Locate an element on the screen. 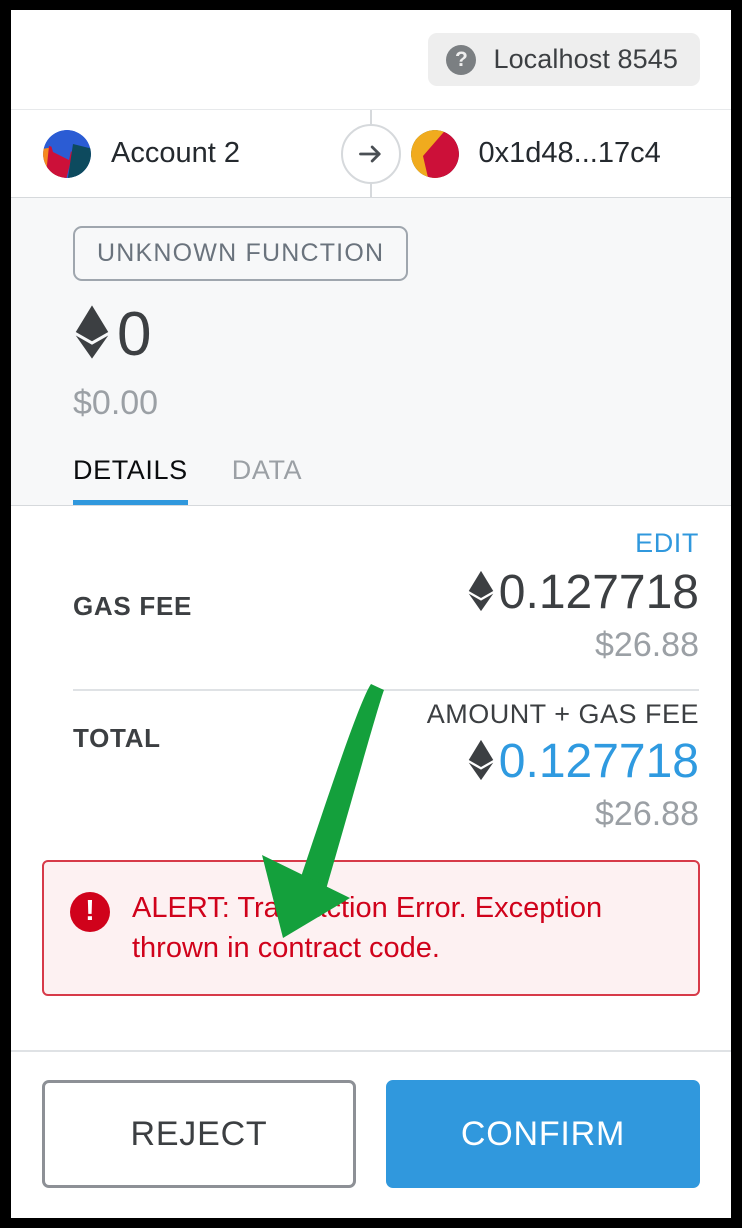 Image resolution: width=742 pixels, height=1228 pixels. sender-account-name: Account 2 is located at coordinates (175, 153).